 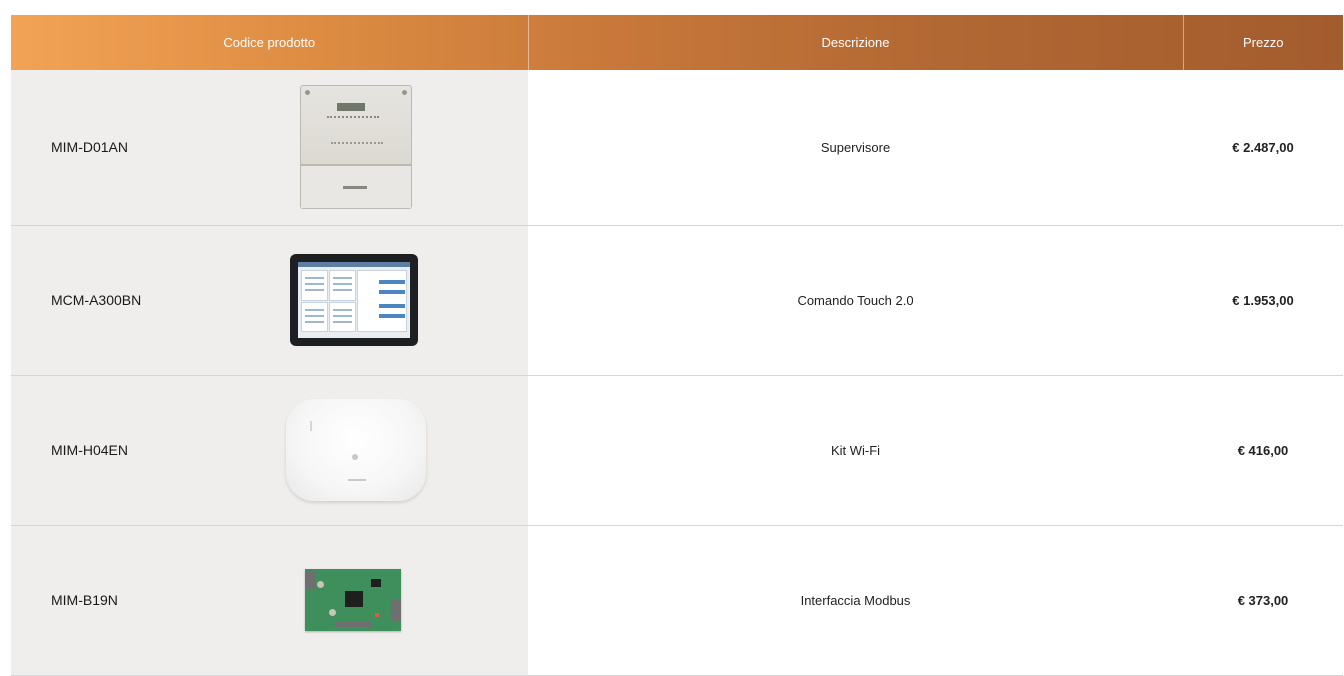 I want to click on product-code: MIM-B19N, so click(x=84, y=600).